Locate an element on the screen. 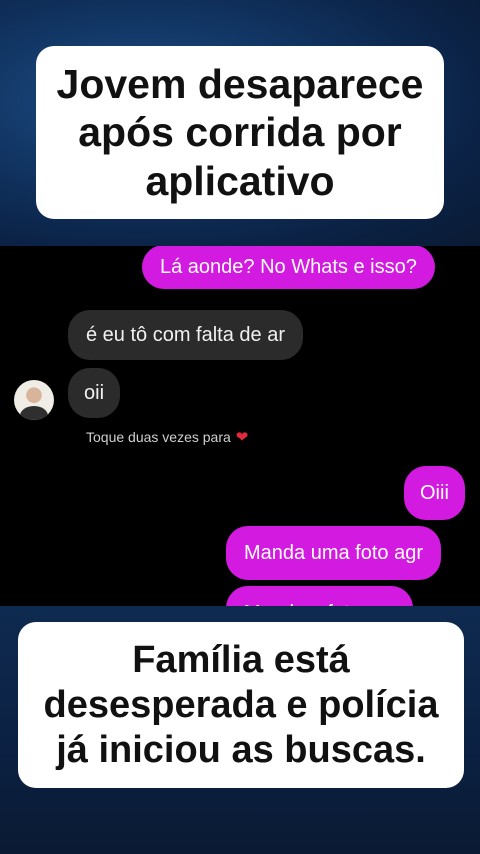 The image size is (480, 854). message-outgoing: Manda a foto agr is located at coordinates (320, 596).